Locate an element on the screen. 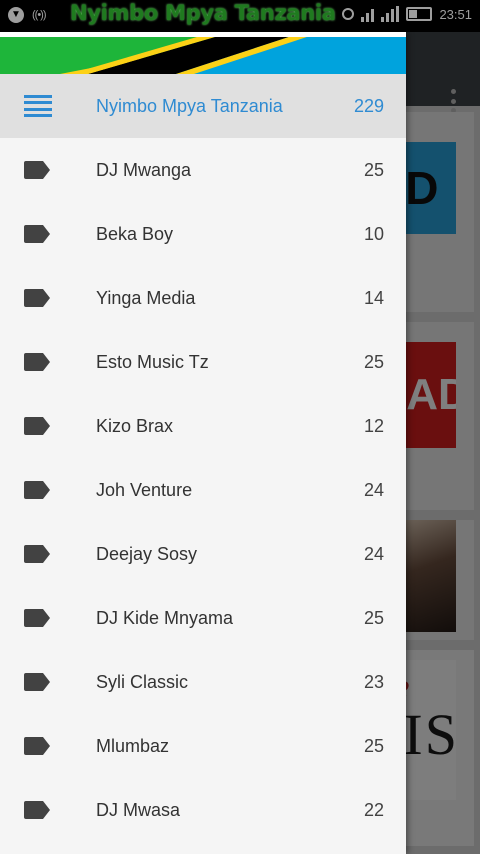 This screenshot has width=480, height=854. drawer-item-text: Kizo Brax is located at coordinates (135, 426).